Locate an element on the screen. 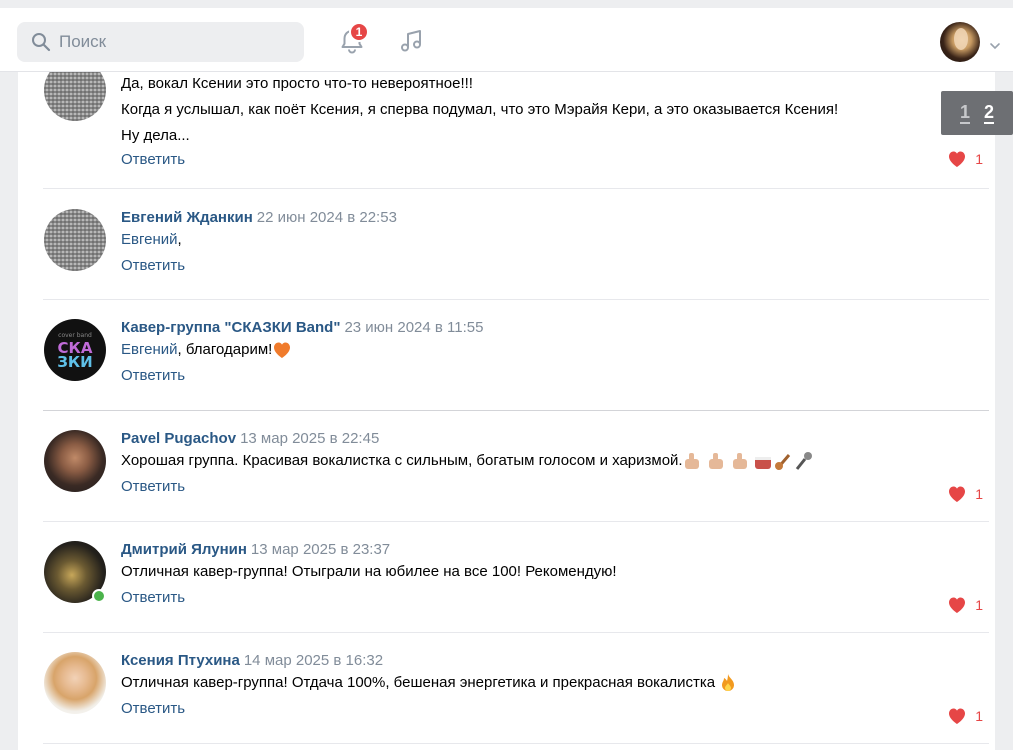  comment-text-rest: , благодарим! is located at coordinates (225, 349).